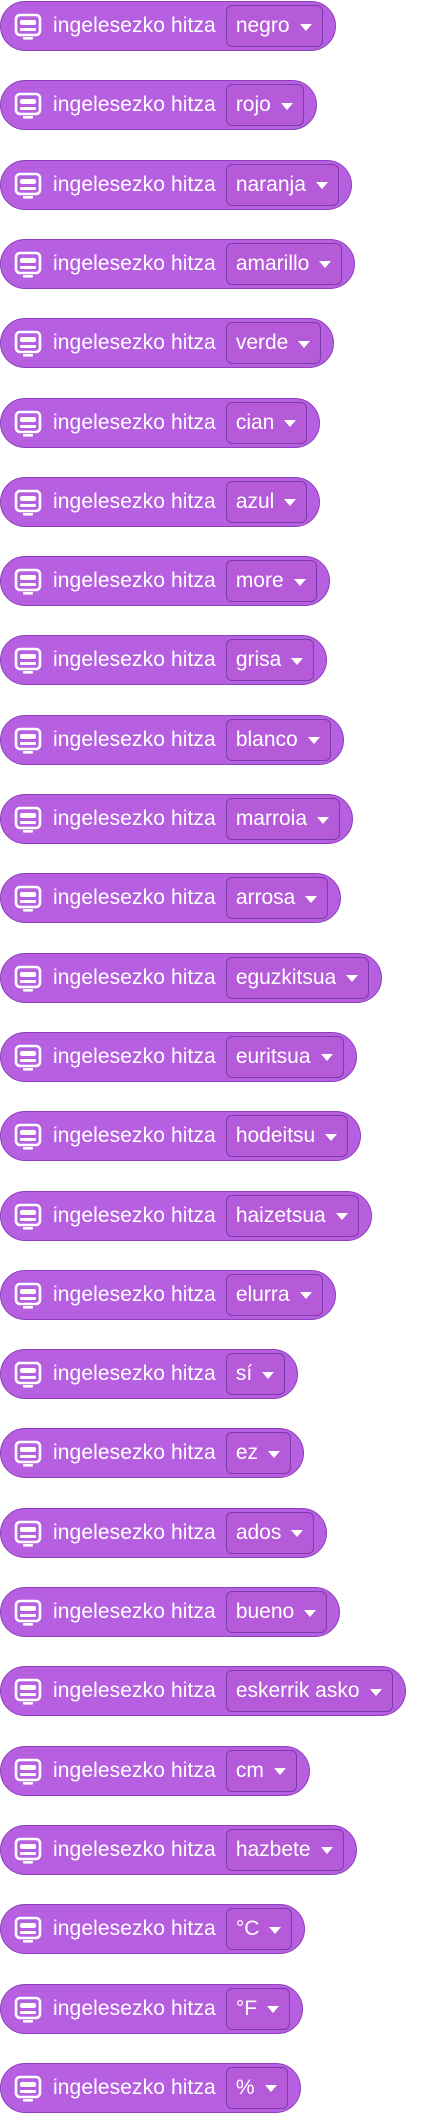 Image resolution: width=443 pixels, height=2115 pixels. Describe the element at coordinates (178, 263) in the screenshot. I see `english-word-block: ingelesezko hitza amarillo` at that location.